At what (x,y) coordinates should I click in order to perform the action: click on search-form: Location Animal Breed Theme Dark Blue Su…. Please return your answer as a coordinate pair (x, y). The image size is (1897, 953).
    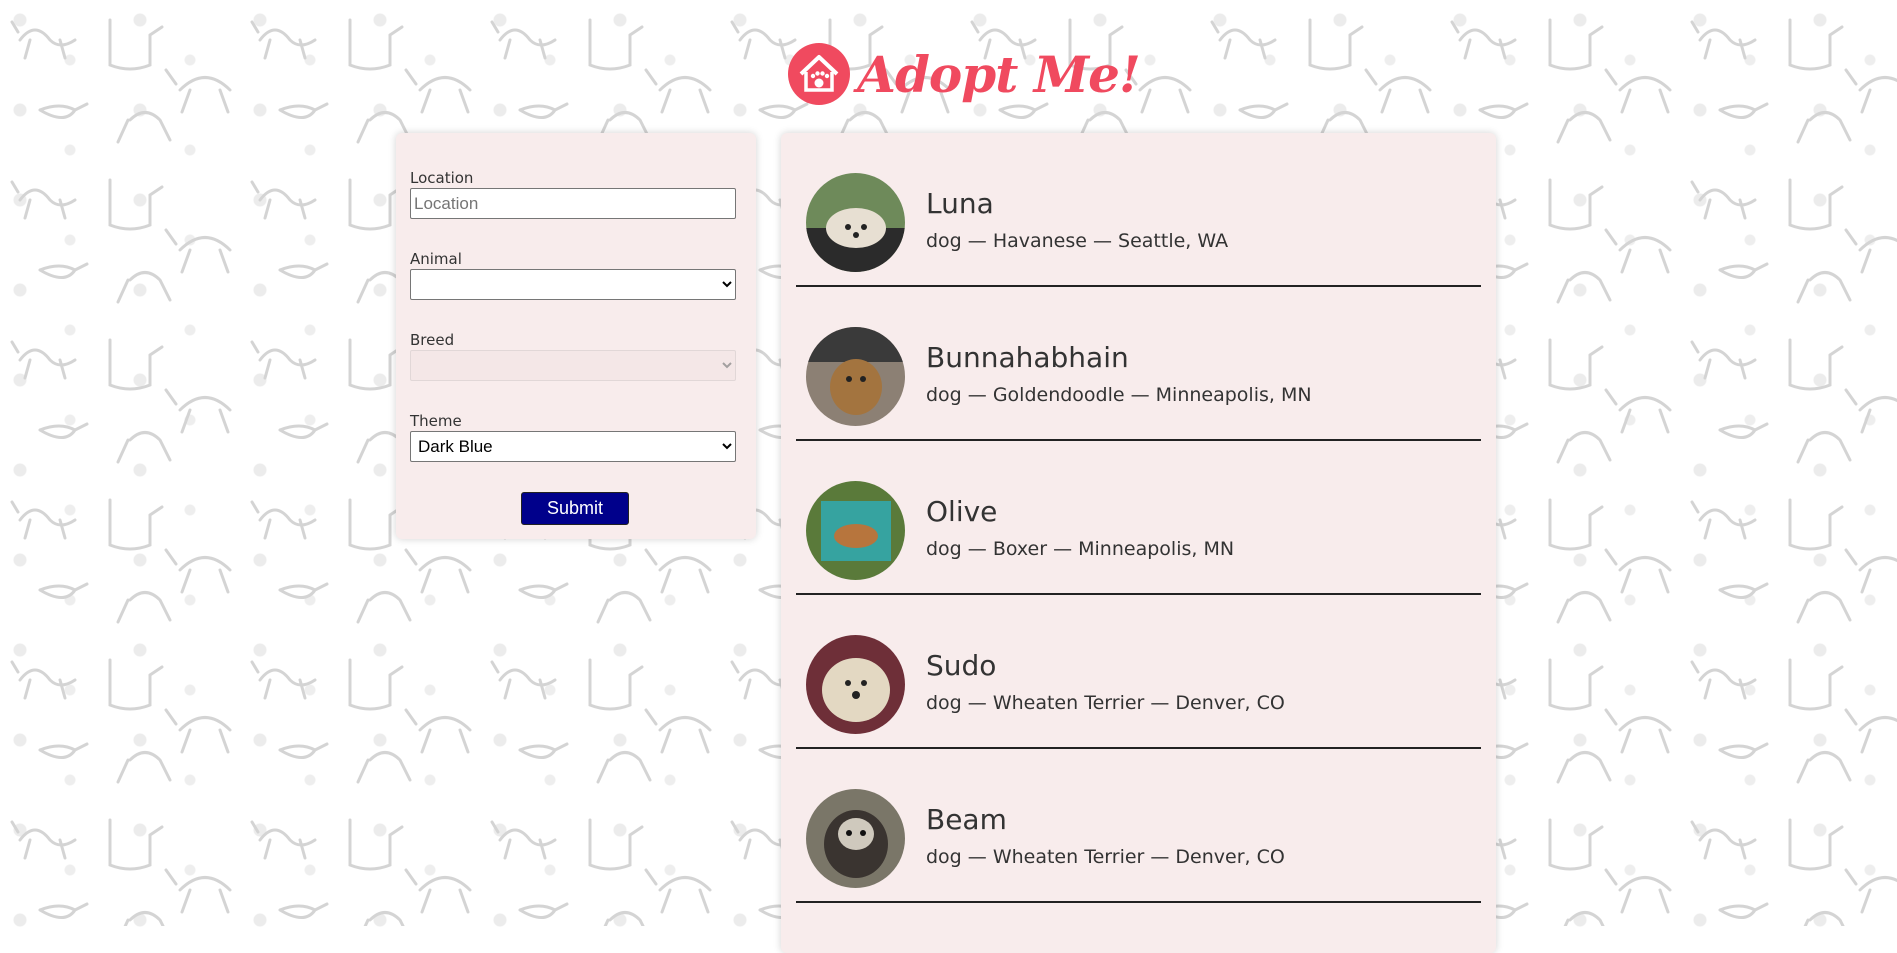
    Looking at the image, I should click on (576, 336).